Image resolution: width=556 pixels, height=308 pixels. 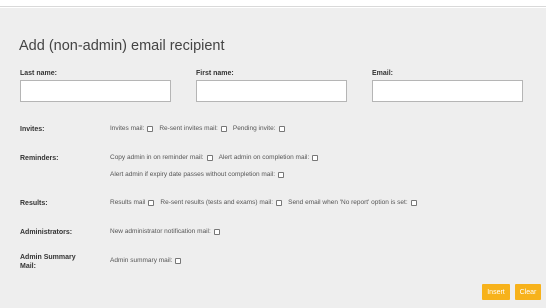 What do you see at coordinates (496, 292) in the screenshot?
I see `insert-button: Insert` at bounding box center [496, 292].